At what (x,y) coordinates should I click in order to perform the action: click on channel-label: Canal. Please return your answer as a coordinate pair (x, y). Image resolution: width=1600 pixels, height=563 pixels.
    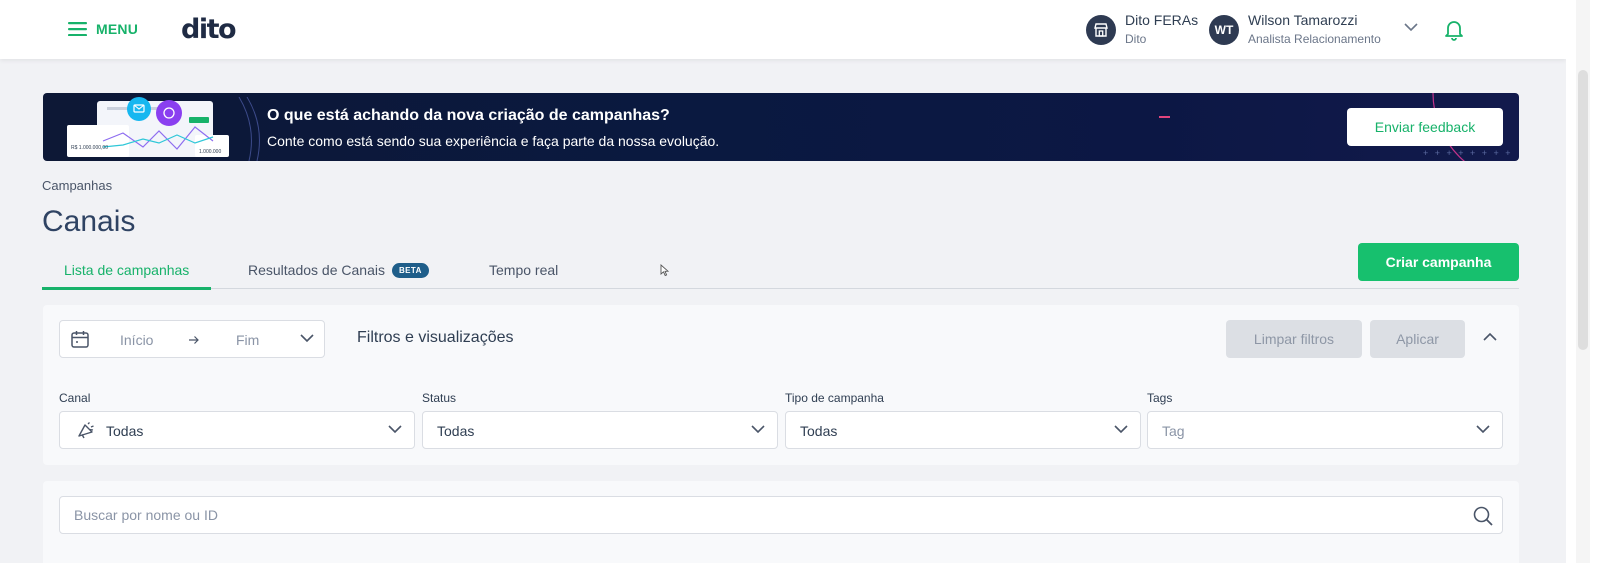
    Looking at the image, I should click on (75, 398).